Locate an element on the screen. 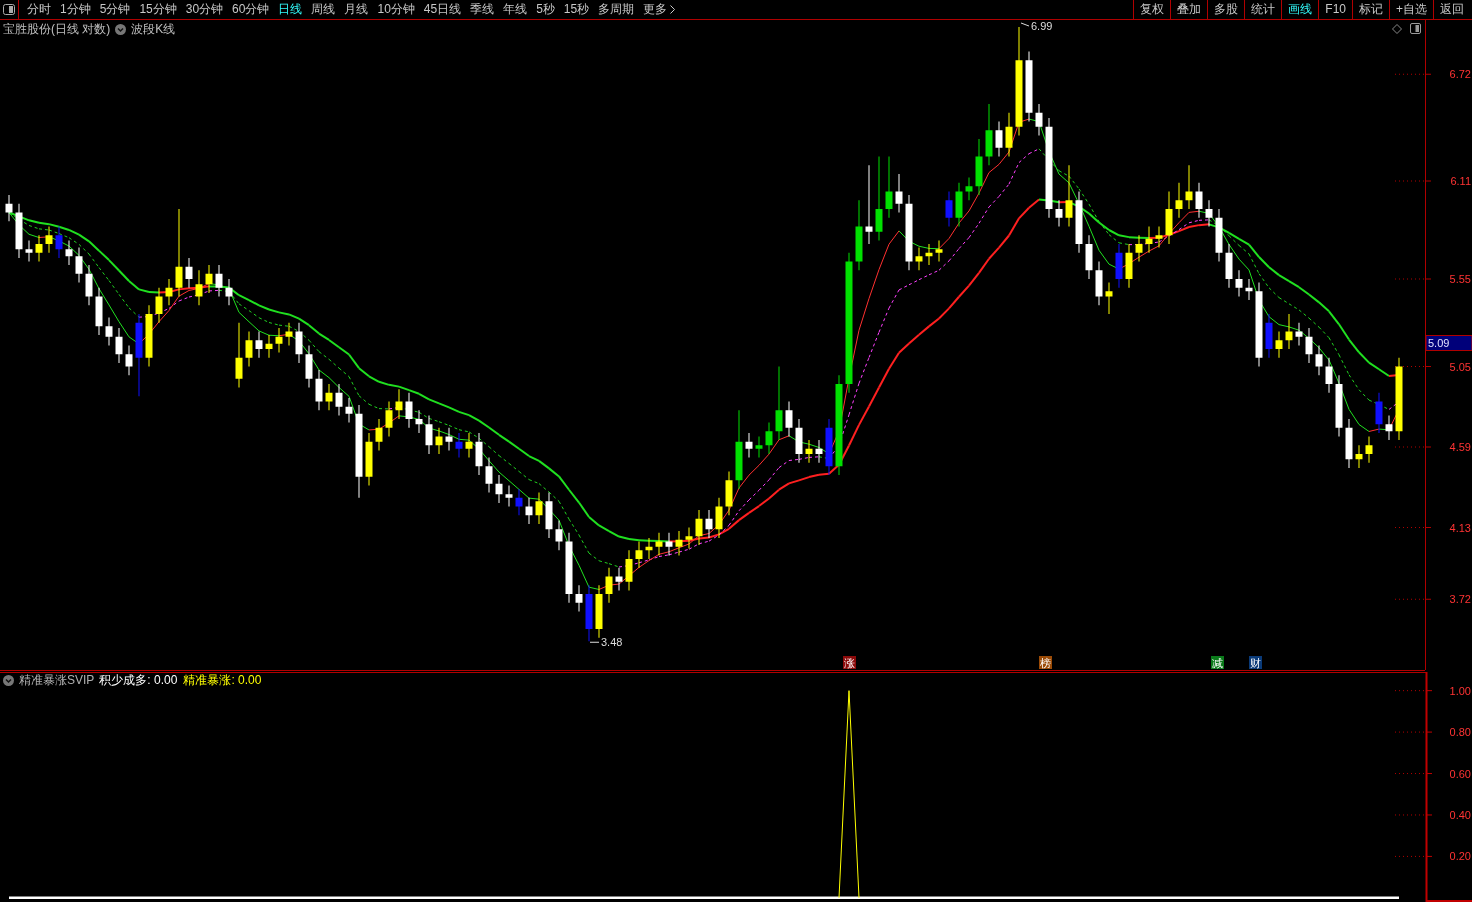  more-button: 更多 is located at coordinates (659, 9).